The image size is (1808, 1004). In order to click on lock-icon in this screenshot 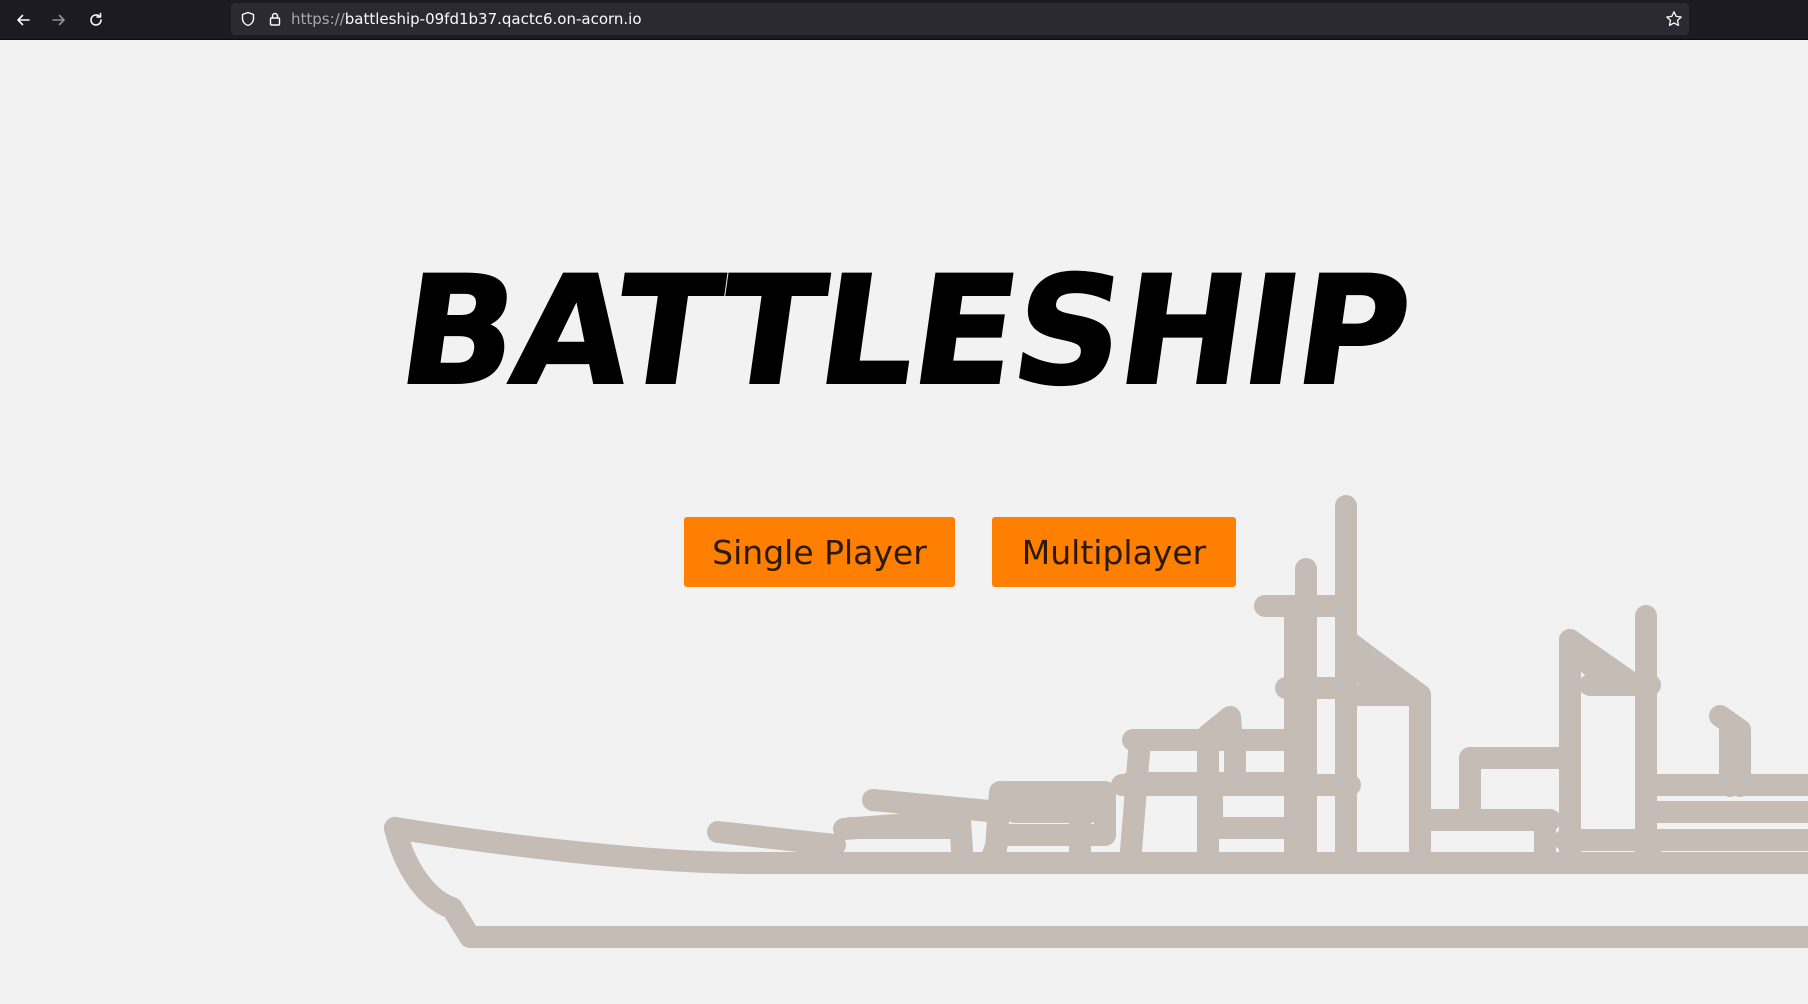, I will do `click(275, 21)`.